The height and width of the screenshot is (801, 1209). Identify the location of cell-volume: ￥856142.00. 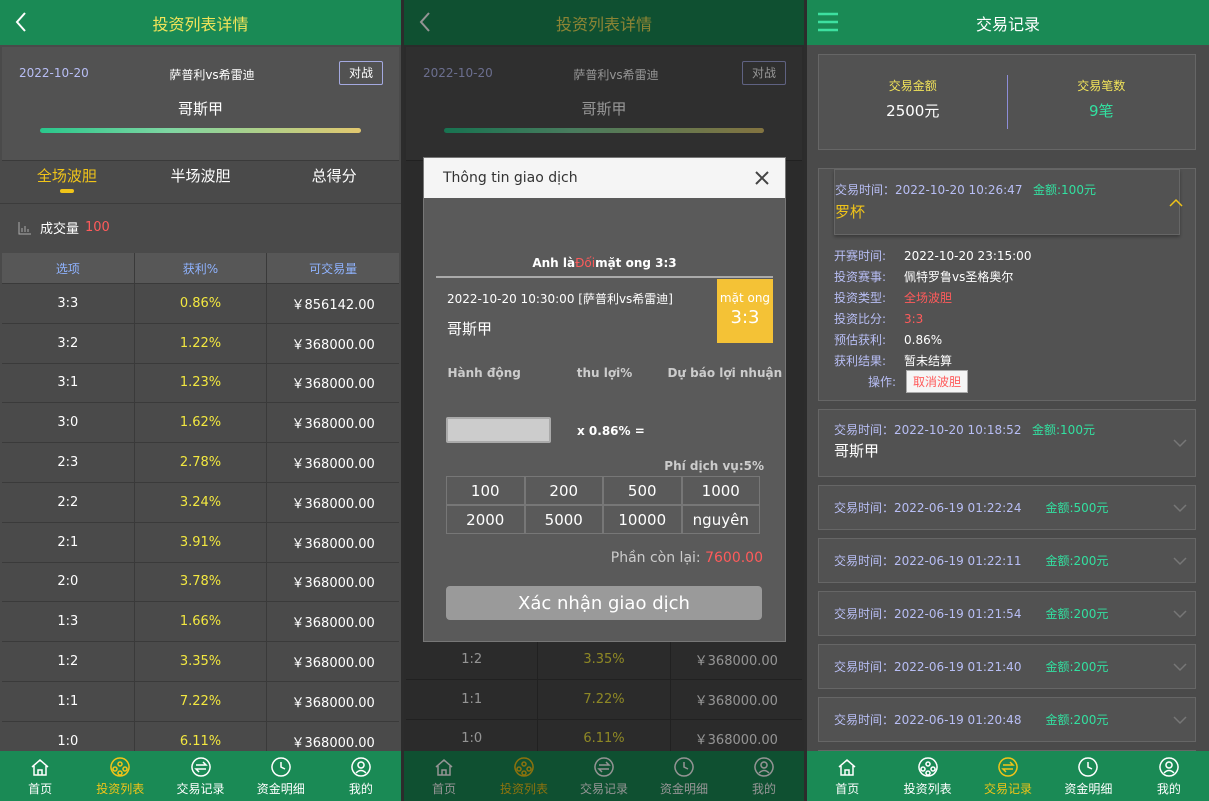
(333, 305).